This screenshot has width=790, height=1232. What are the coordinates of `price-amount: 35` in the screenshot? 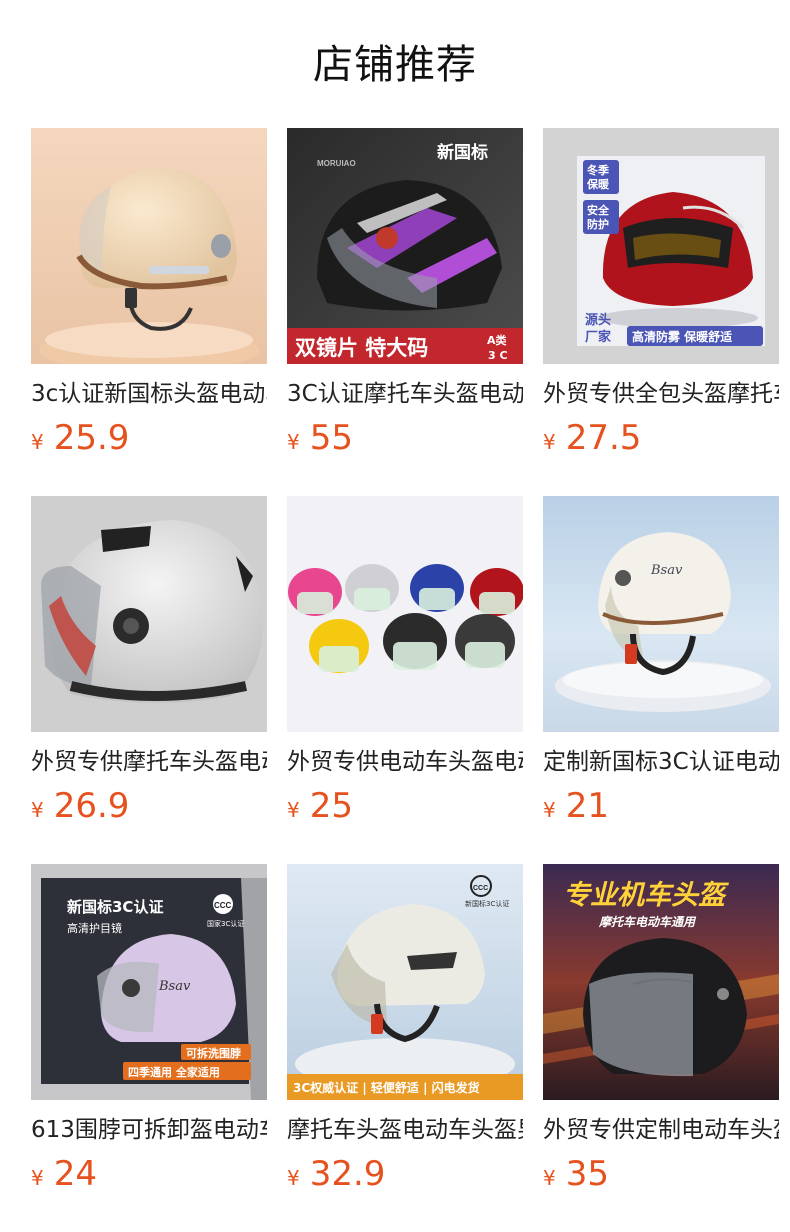 It's located at (587, 1174).